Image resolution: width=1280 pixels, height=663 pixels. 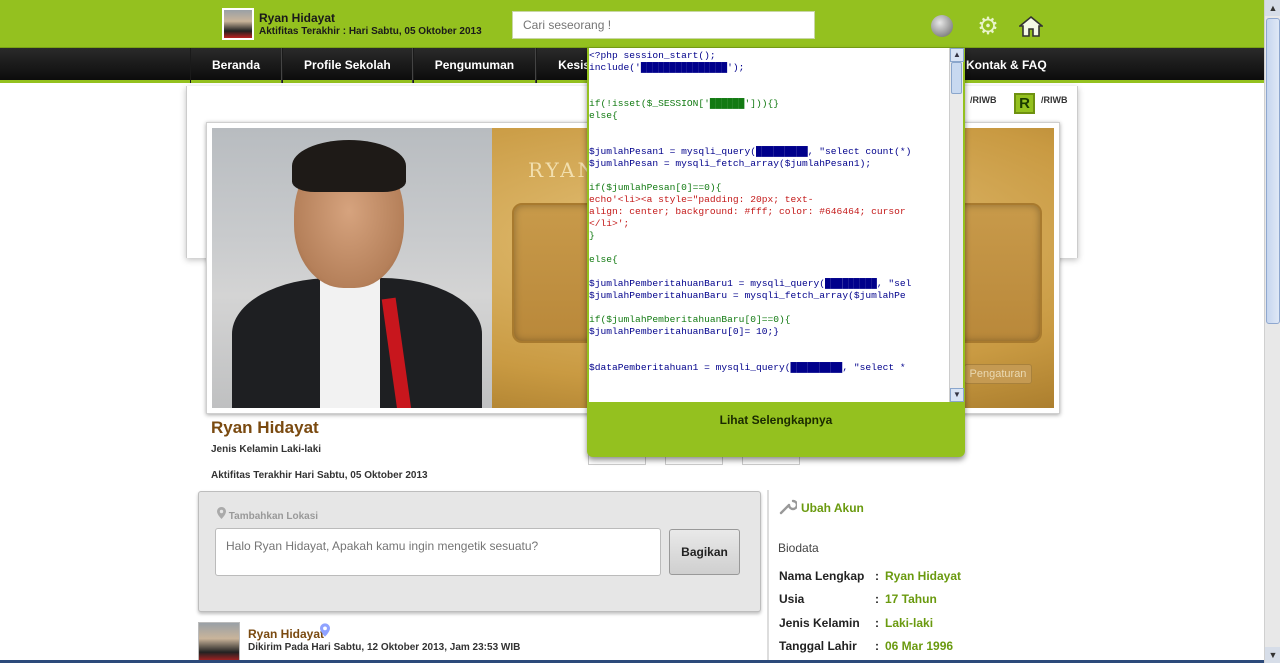 I want to click on nav-pengumuman: Pengumuman, so click(x=474, y=65).